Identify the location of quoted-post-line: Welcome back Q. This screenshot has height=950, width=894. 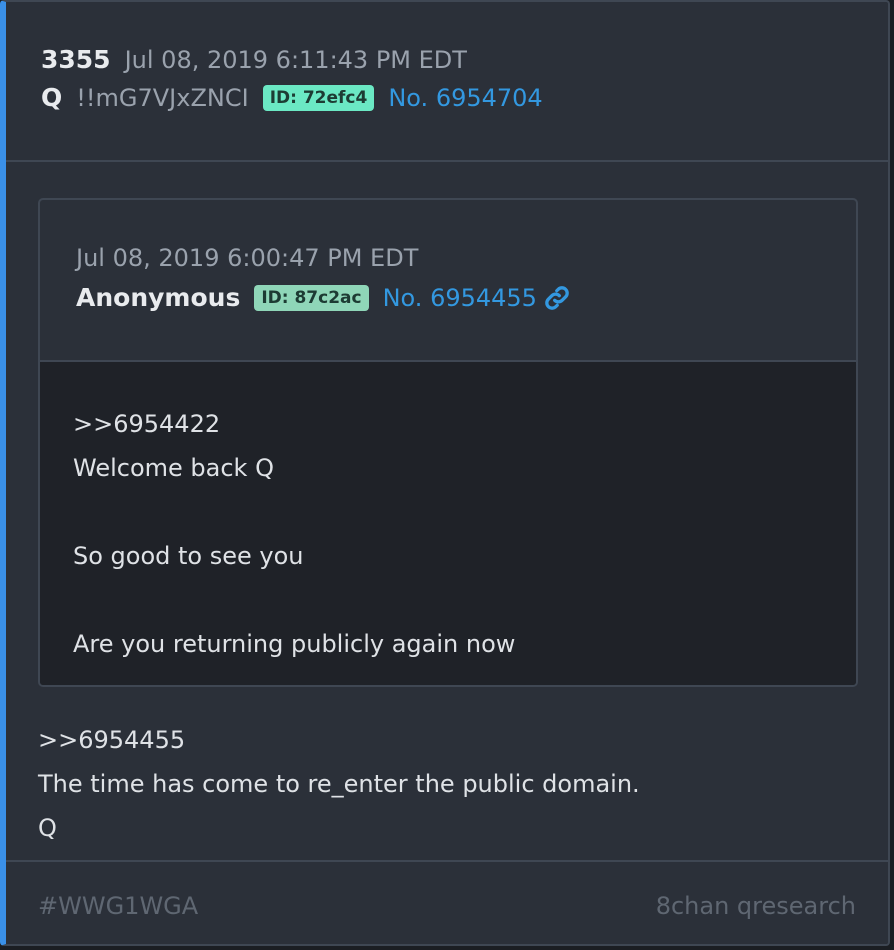
(173, 468).